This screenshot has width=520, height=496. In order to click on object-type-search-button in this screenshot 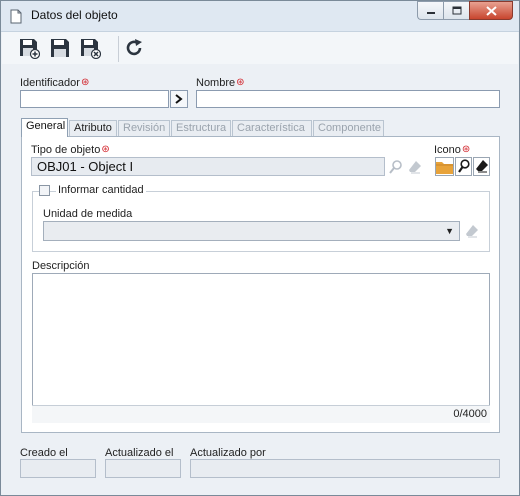, I will do `click(396, 167)`.